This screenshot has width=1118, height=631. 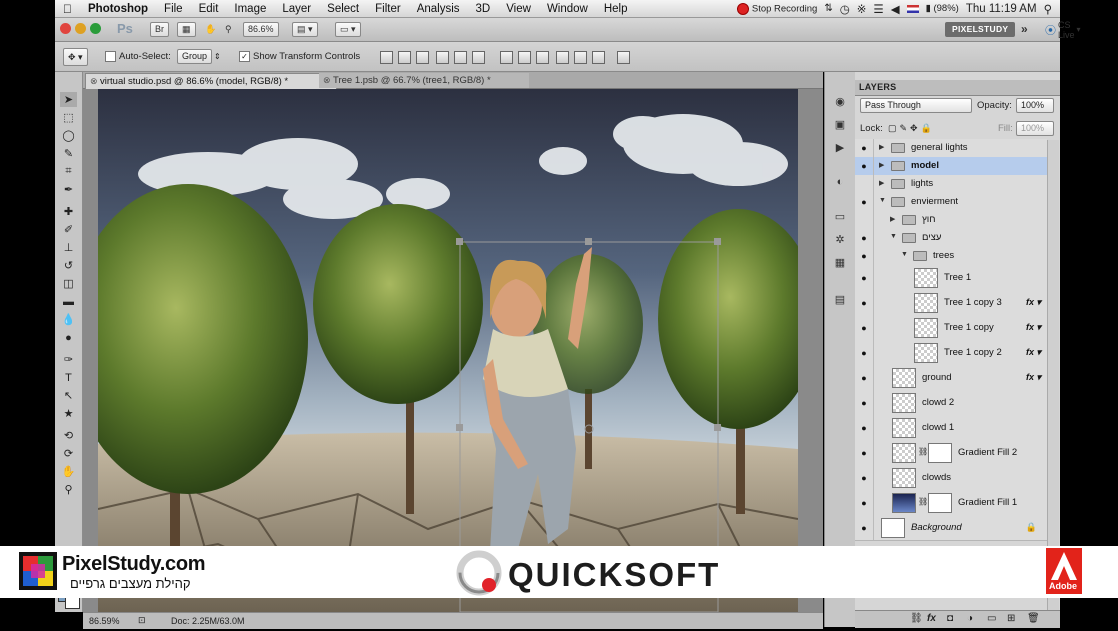 I want to click on history-brush-tool-icon: ↺, so click(x=68, y=265).